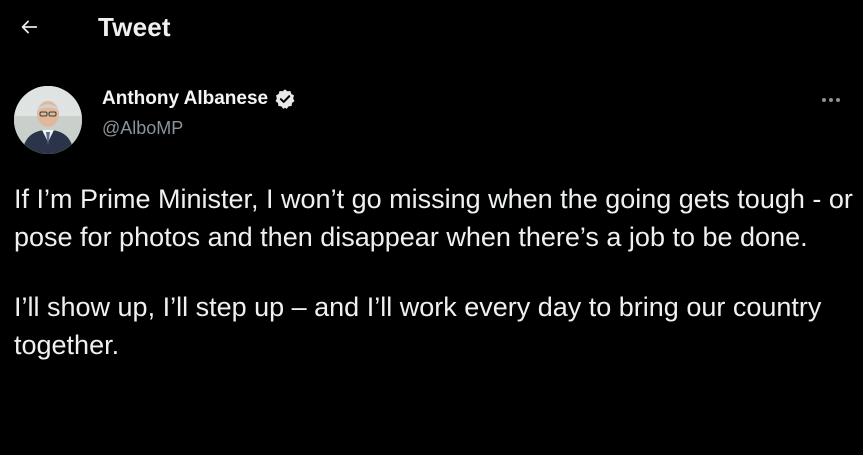  I want to click on profile-photo, so click(48, 120).